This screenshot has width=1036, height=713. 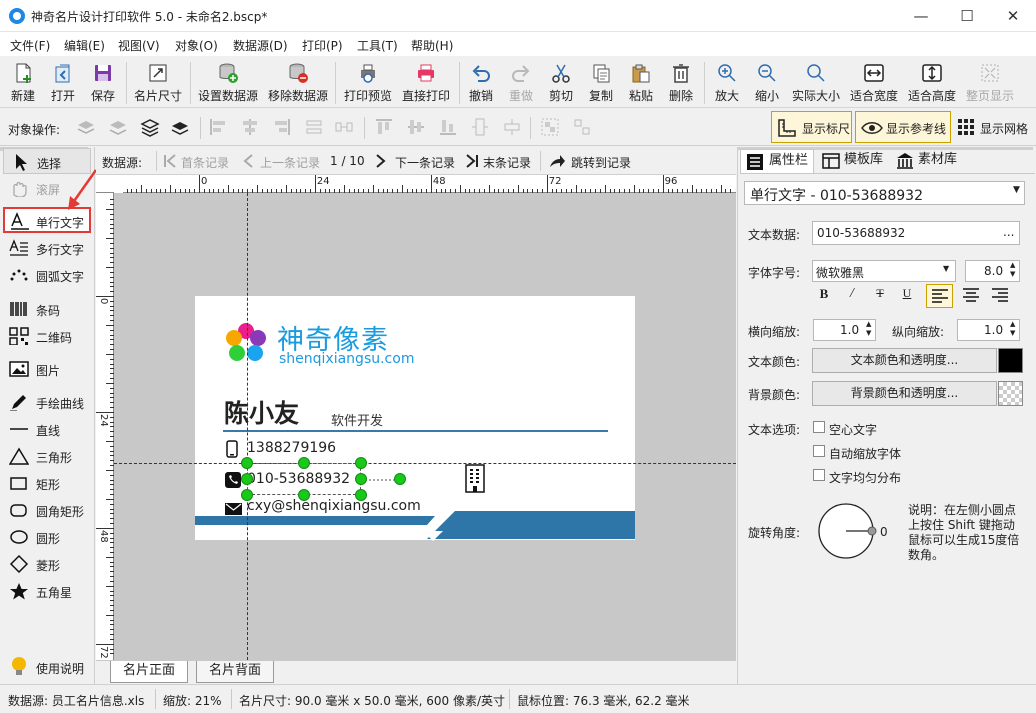 What do you see at coordinates (853, 161) in the screenshot?
I see `tab-templates: 模板库` at bounding box center [853, 161].